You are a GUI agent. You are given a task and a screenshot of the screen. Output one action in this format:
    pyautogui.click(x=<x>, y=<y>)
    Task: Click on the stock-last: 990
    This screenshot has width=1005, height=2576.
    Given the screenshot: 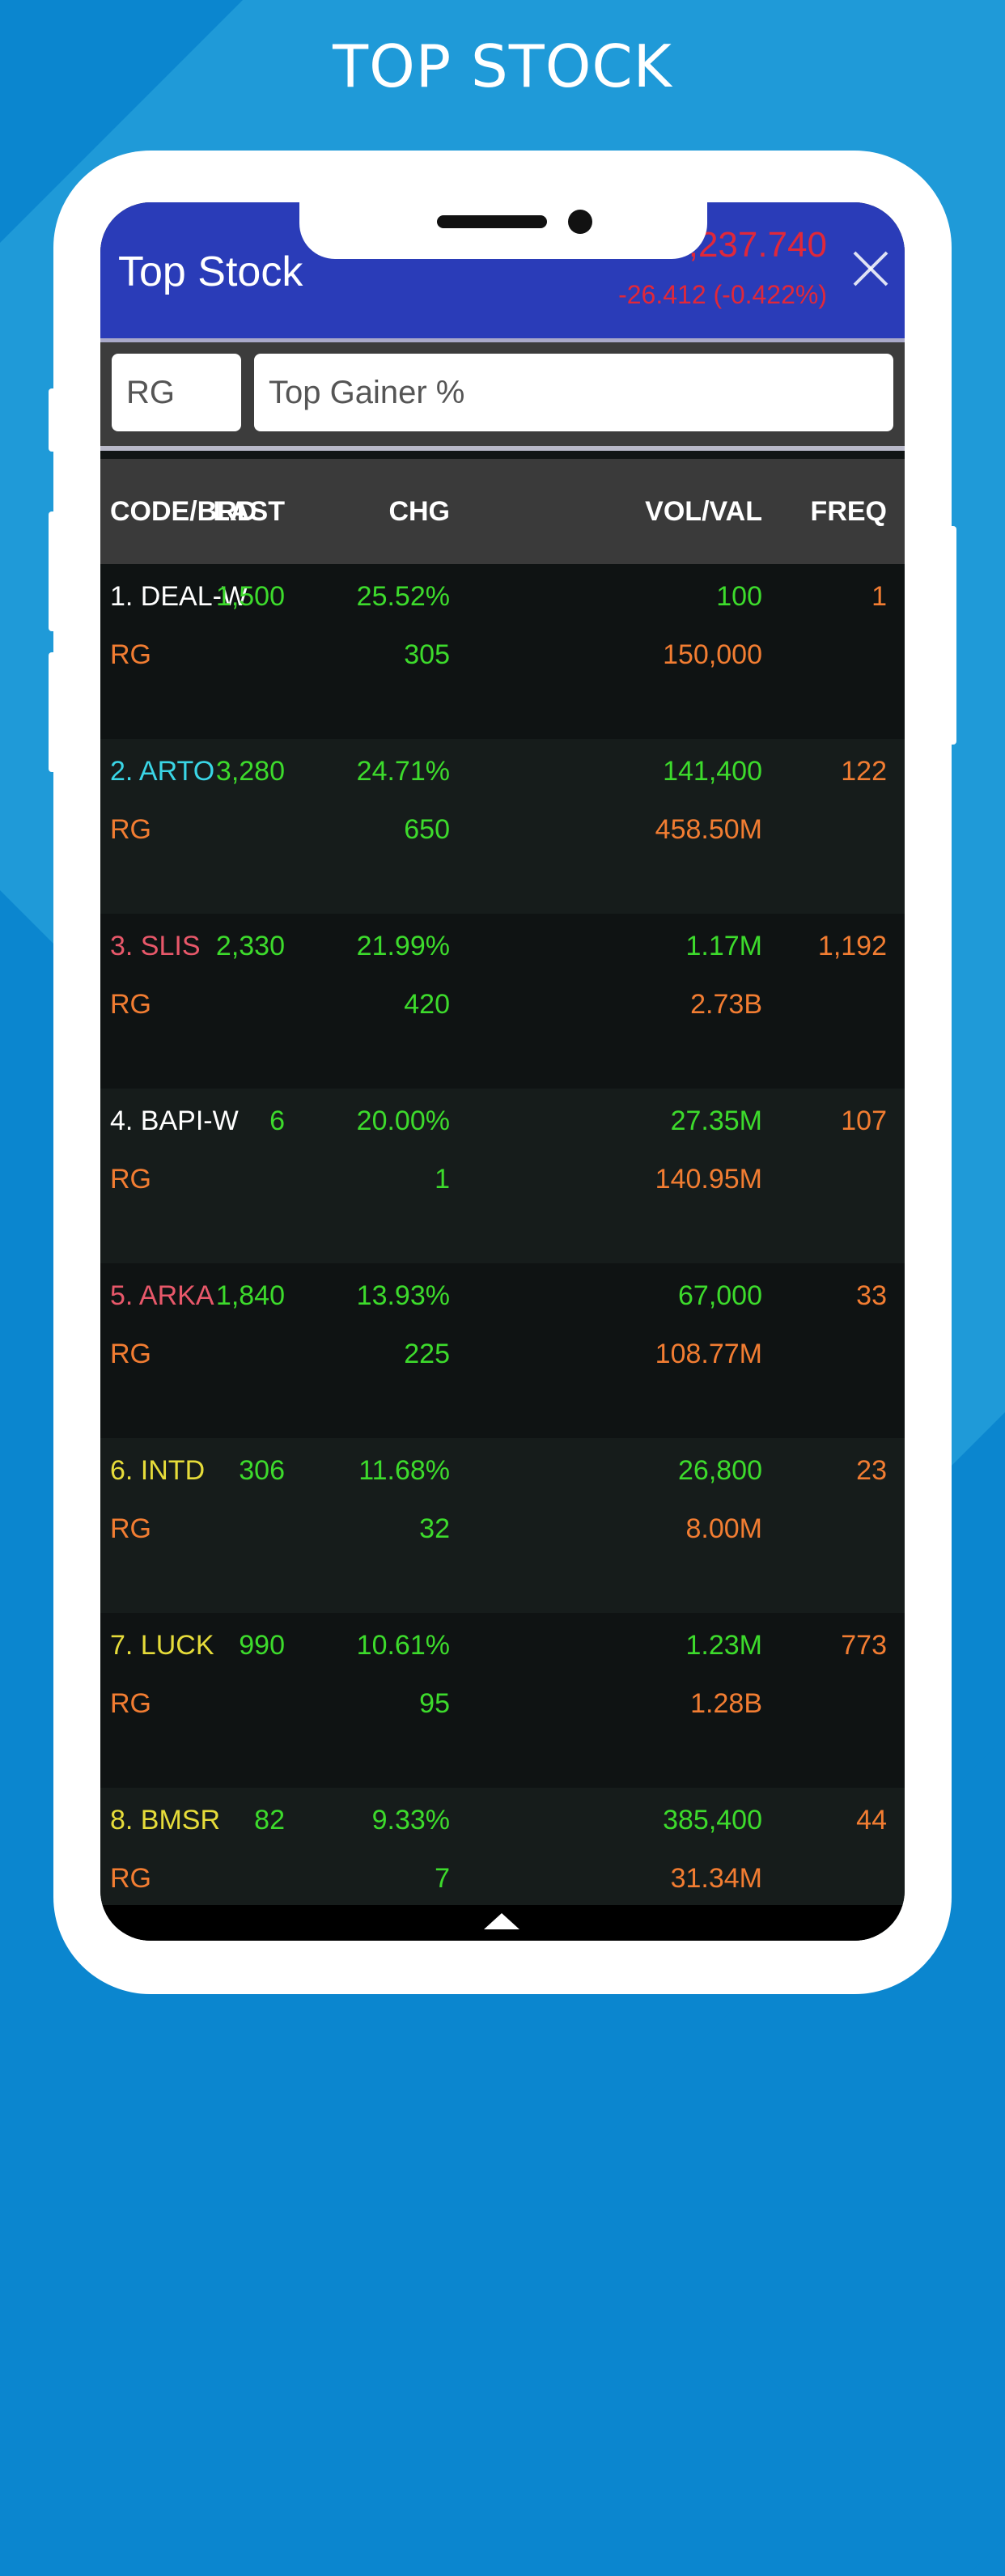 What is the action you would take?
    pyautogui.click(x=262, y=1645)
    